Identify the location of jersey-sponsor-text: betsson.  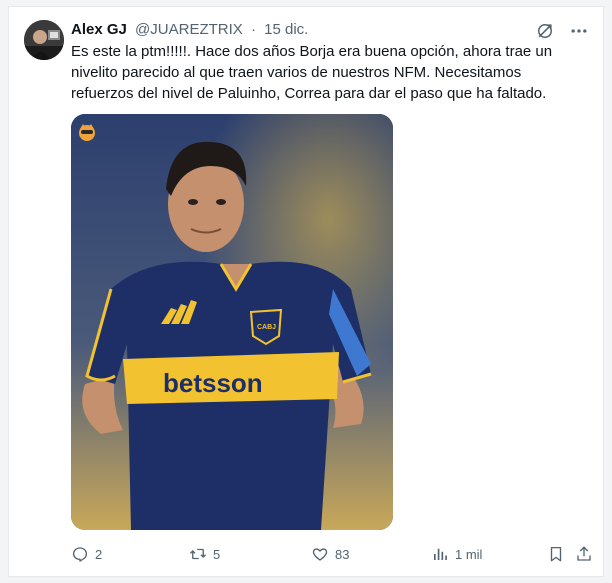
(213, 383).